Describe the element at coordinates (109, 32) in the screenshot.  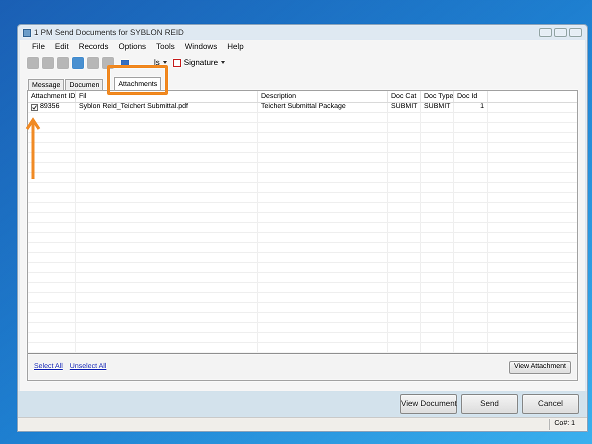
I see `window-title: 1 PM Send Documents for SYBLON REID` at that location.